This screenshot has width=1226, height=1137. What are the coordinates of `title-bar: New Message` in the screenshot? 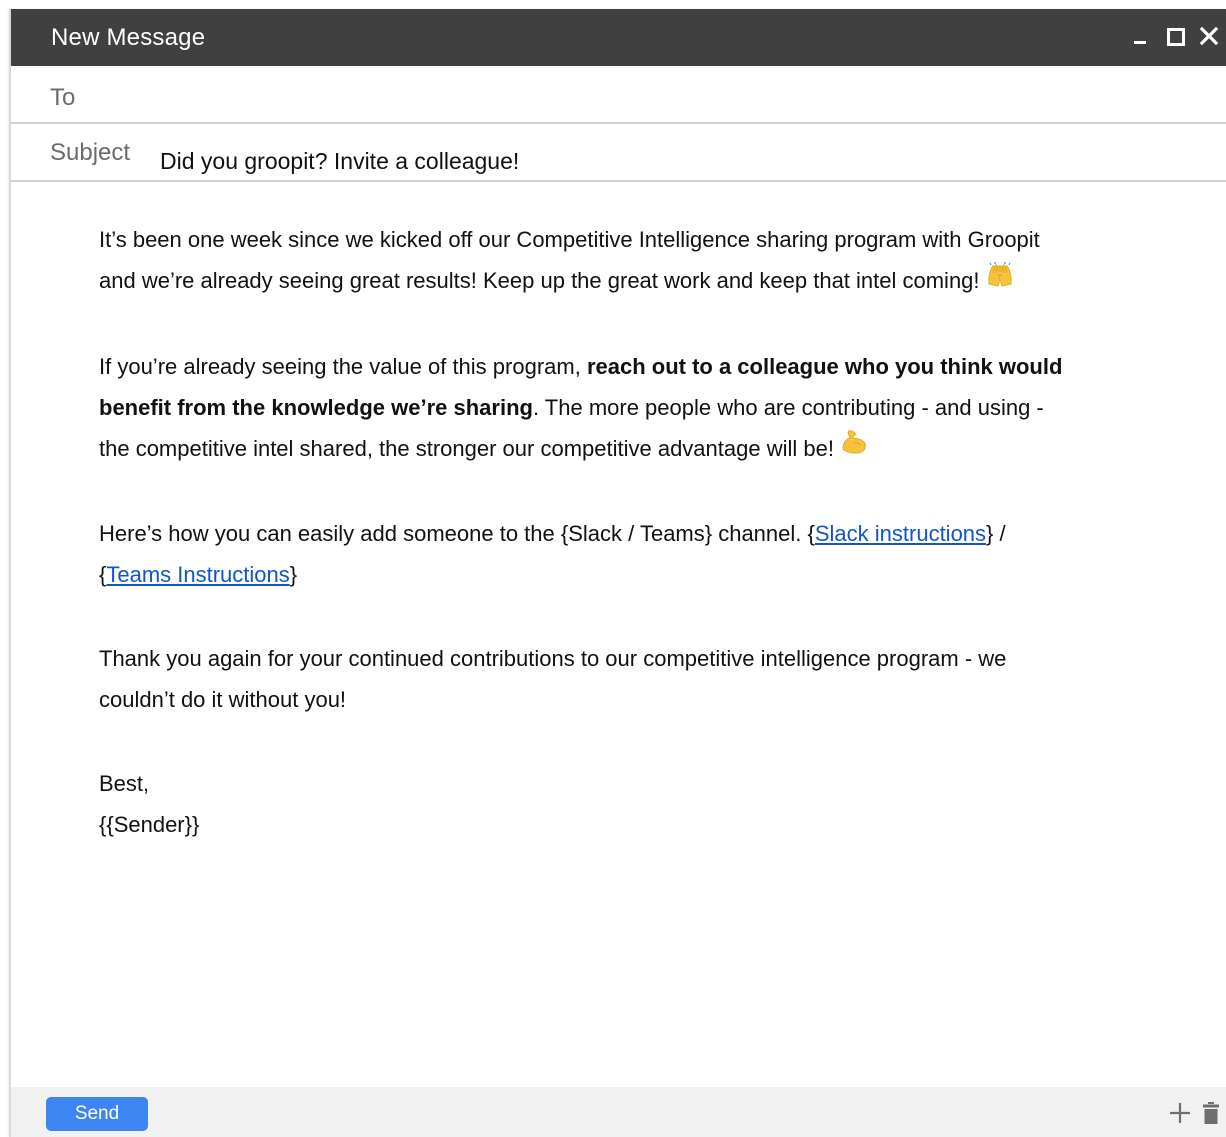 It's located at (618, 37).